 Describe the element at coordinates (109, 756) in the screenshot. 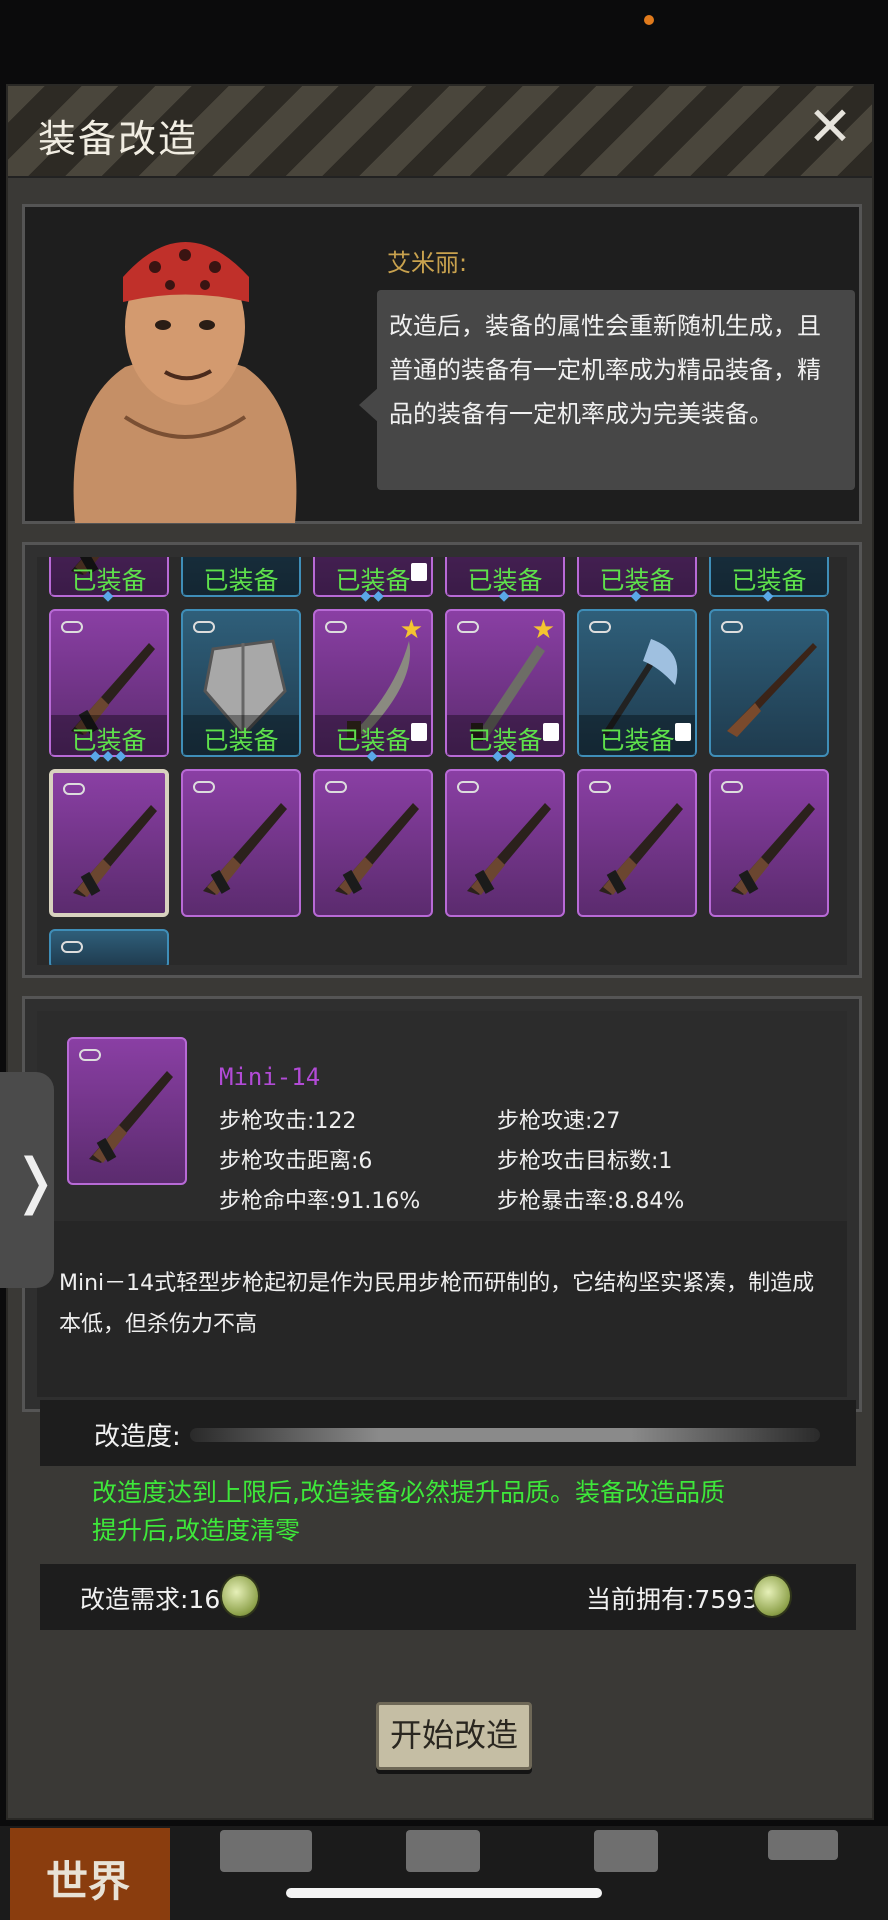

I see `gem-sockets: ◆◆◆` at that location.